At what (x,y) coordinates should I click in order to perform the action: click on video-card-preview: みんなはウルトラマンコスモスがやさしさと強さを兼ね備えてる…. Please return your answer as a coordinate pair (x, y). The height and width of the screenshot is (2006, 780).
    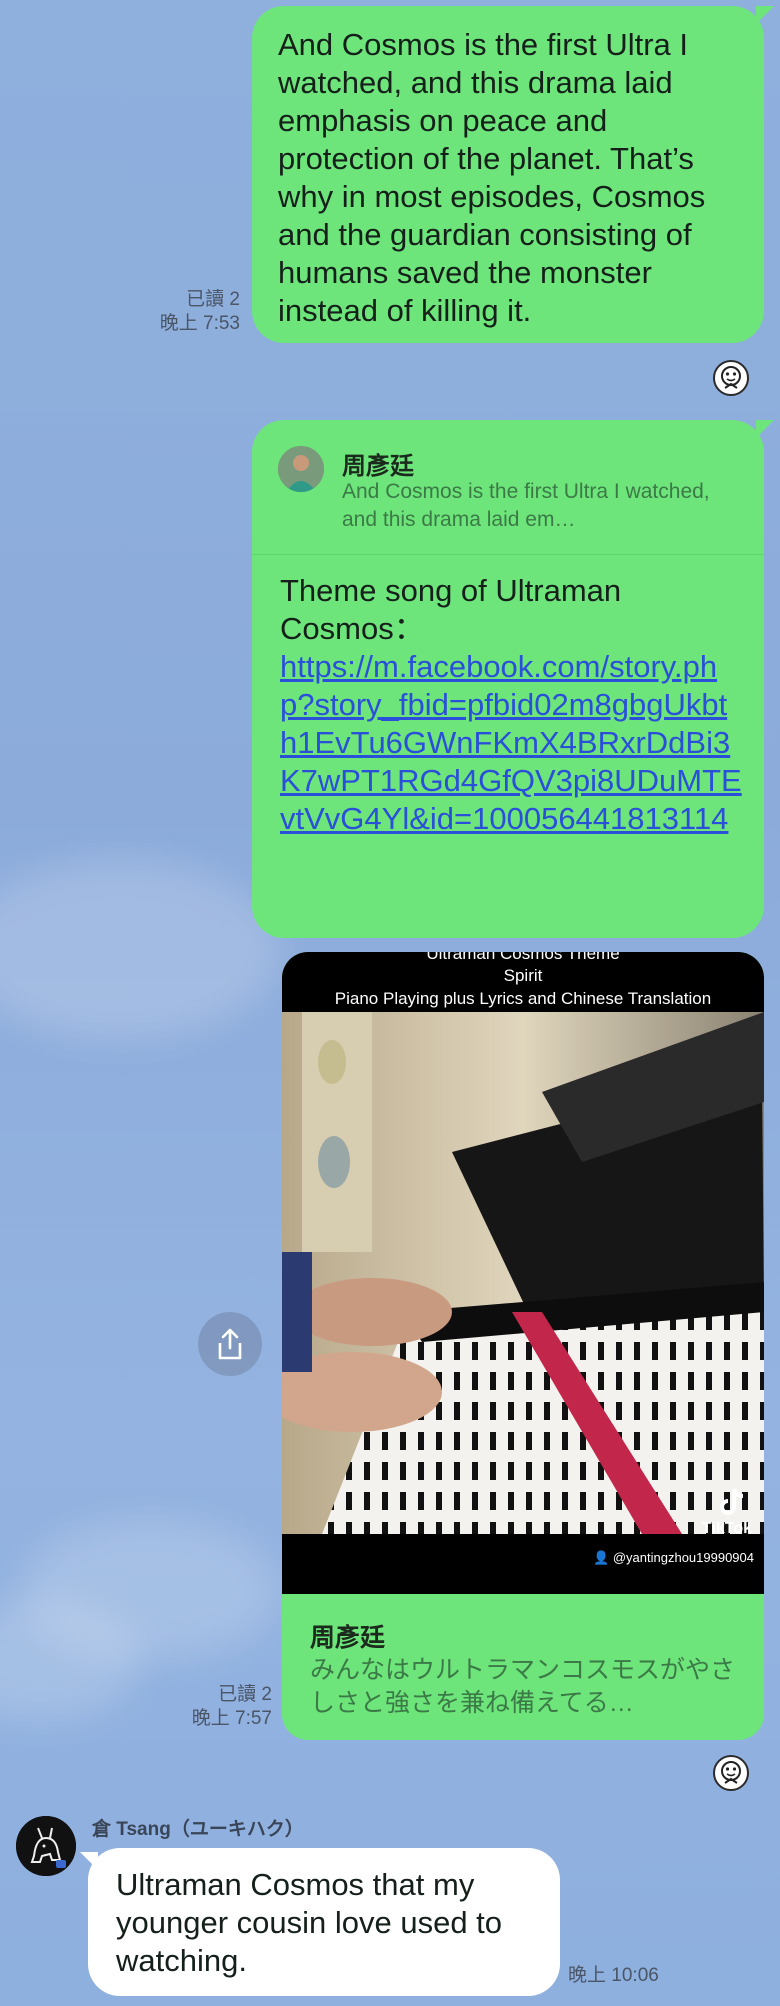
    Looking at the image, I should click on (523, 1686).